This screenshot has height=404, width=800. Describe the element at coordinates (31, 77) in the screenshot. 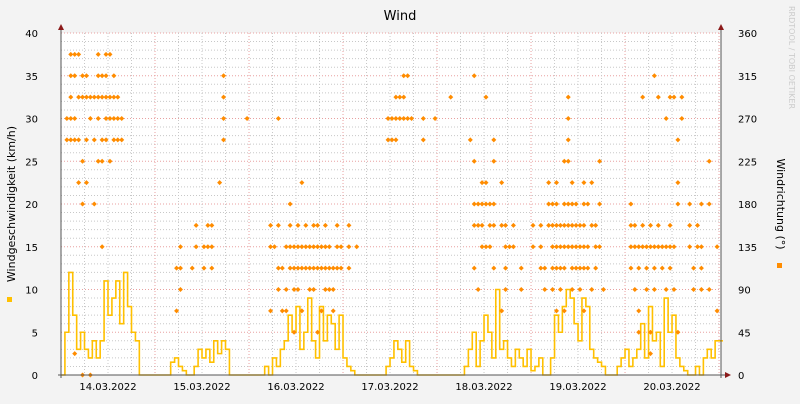

I see `y-tick-label: 35` at that location.